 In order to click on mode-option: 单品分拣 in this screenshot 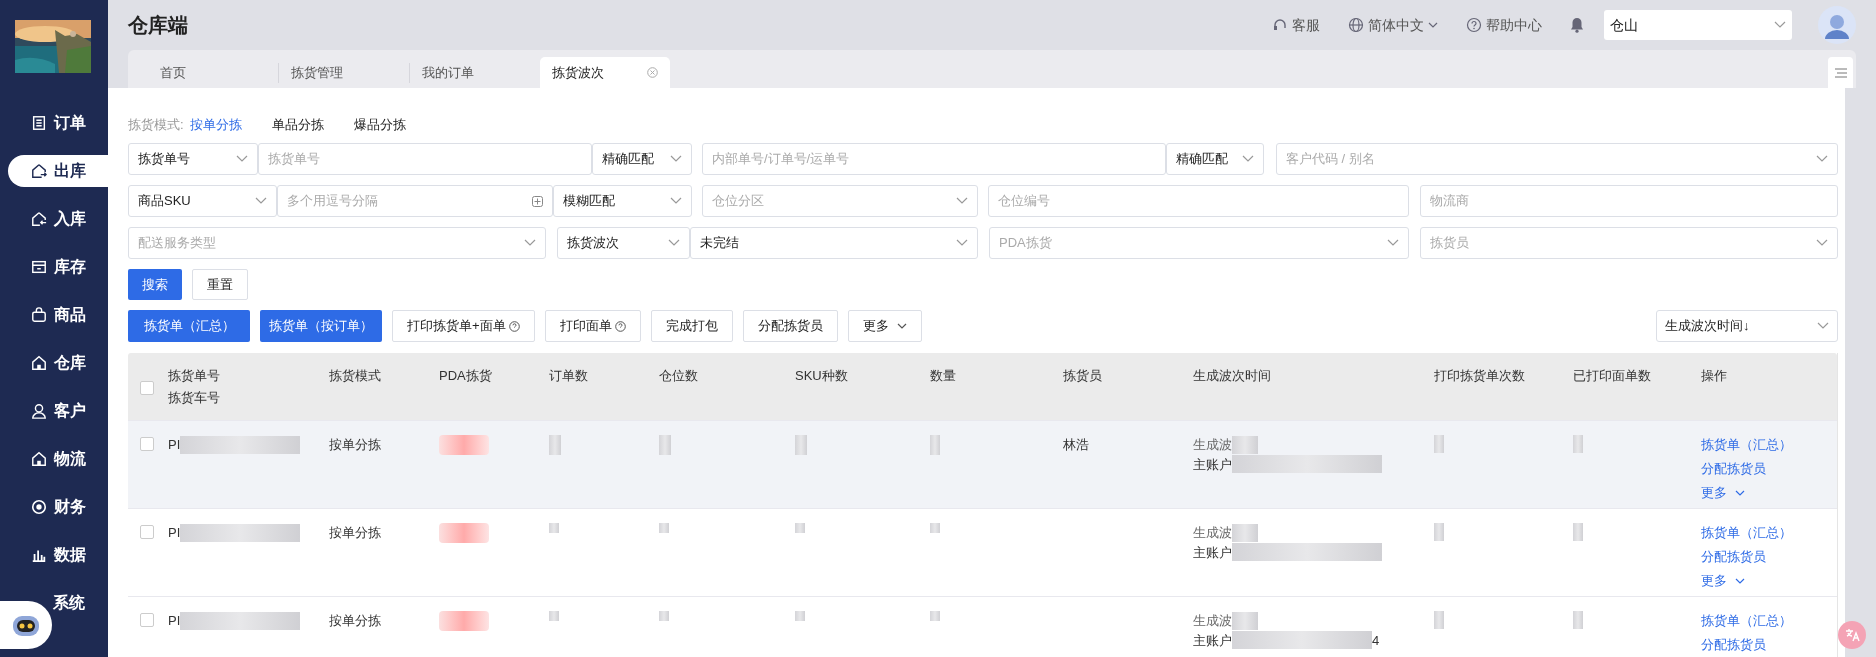, I will do `click(297, 125)`.